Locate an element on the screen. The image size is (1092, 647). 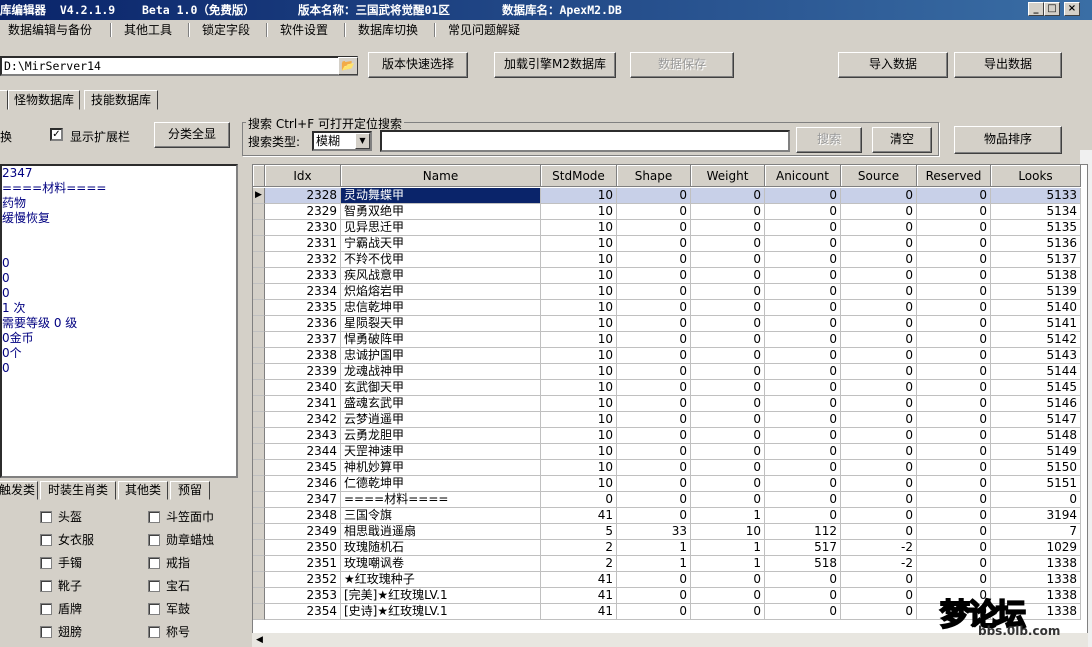
version-select-button: 版本快速选择 is located at coordinates (418, 65).